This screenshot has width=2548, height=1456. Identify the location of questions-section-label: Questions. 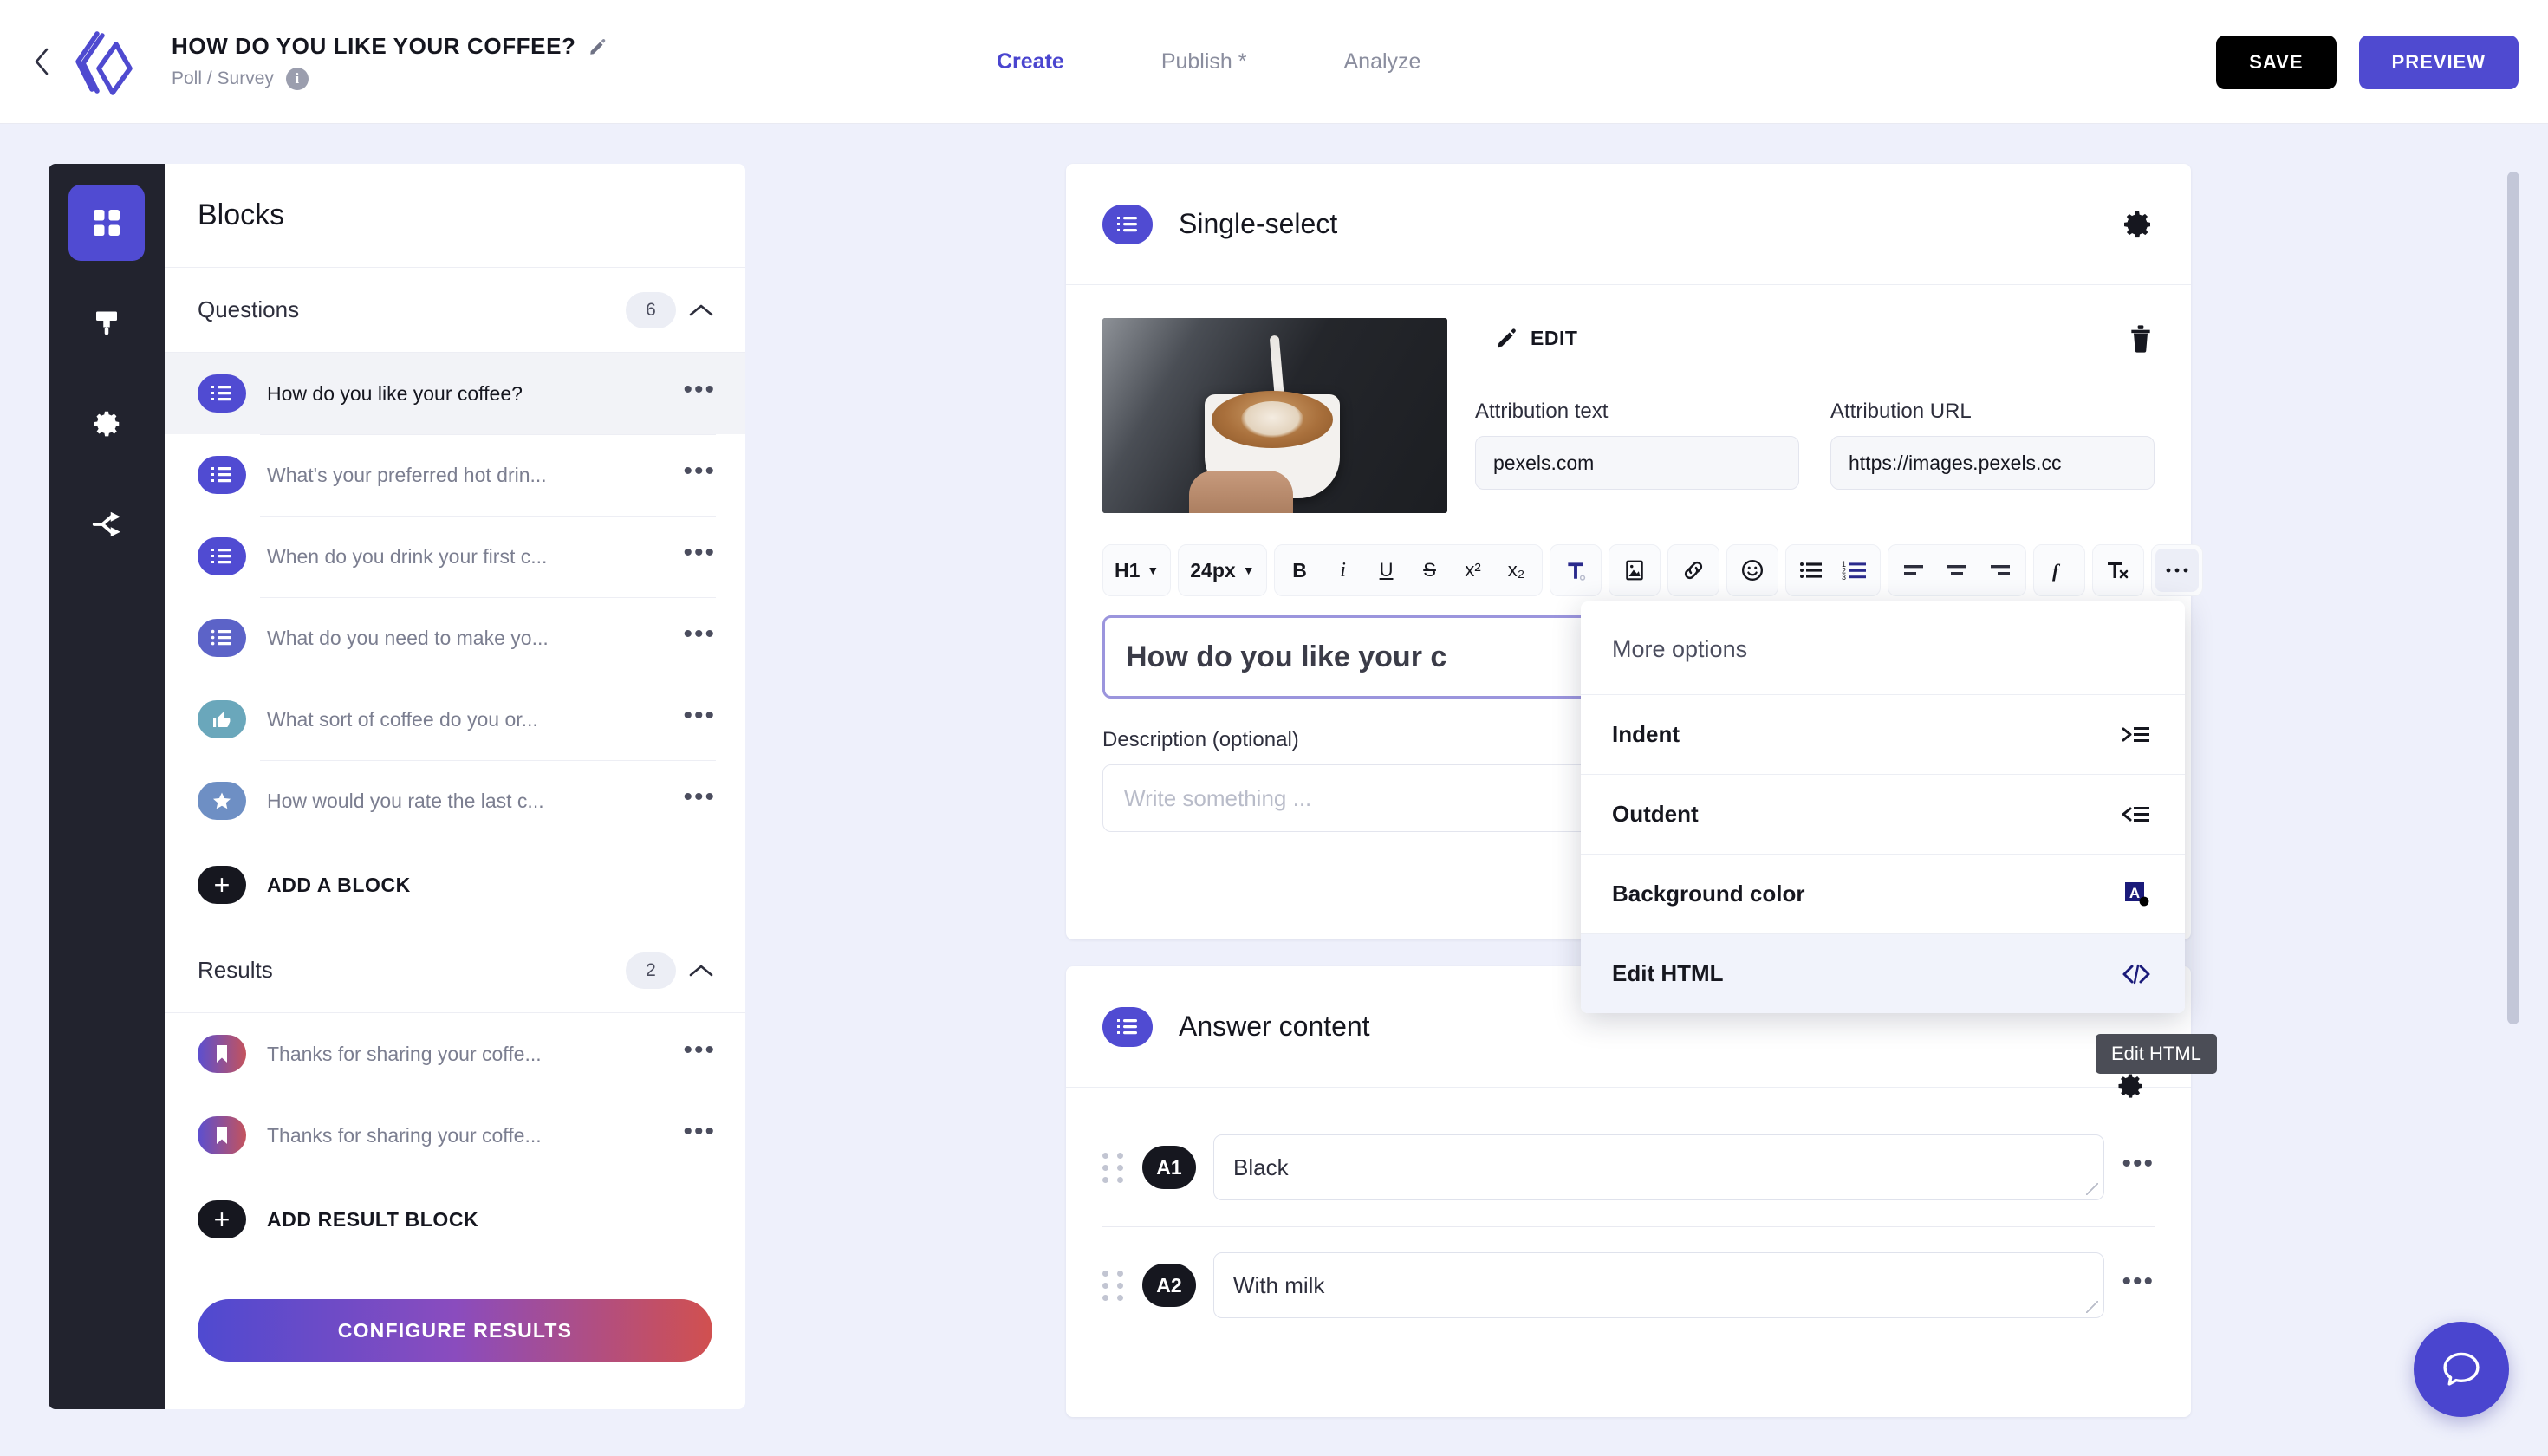
(249, 309).